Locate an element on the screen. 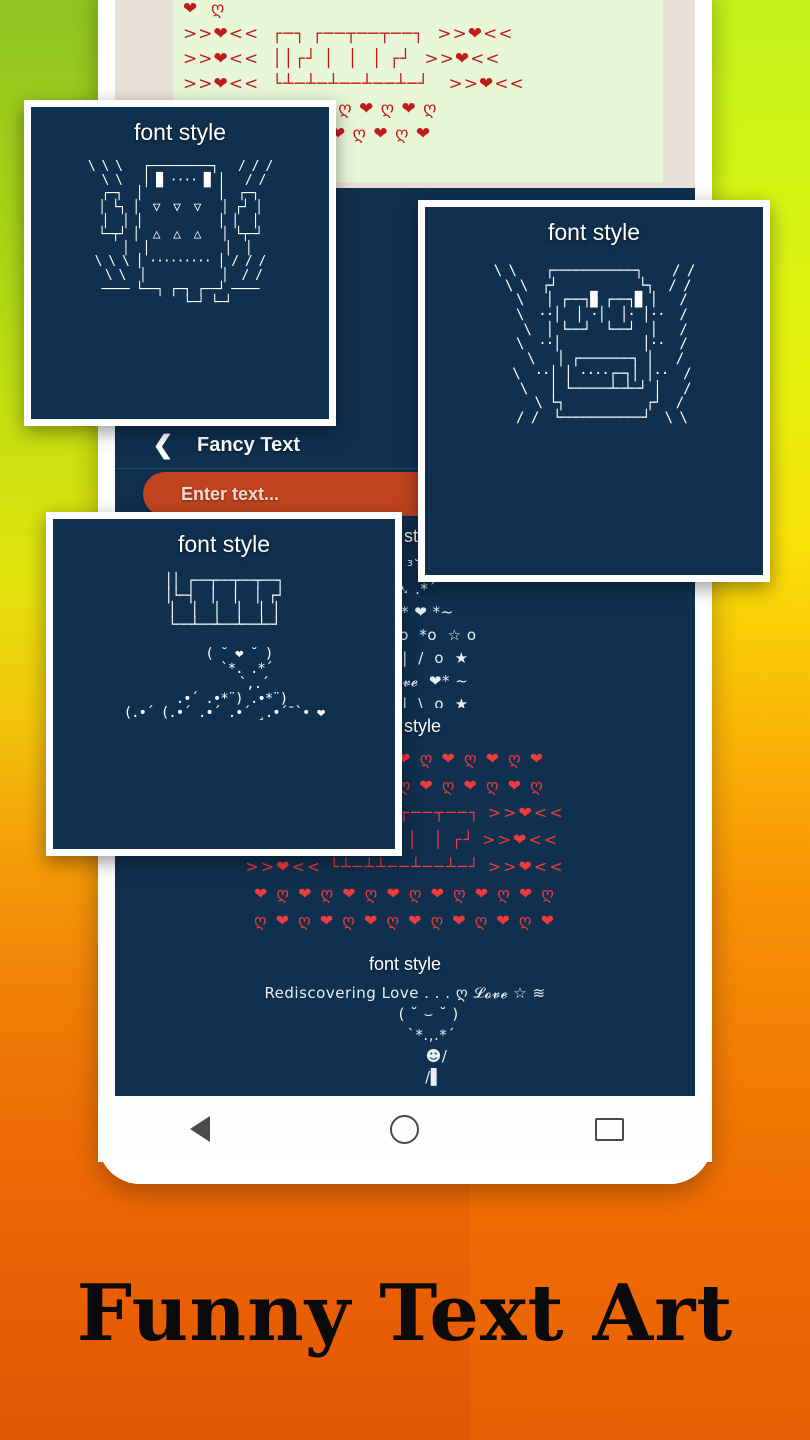 Image resolution: width=810 pixels, height=1440 pixels. recents-square-icon is located at coordinates (610, 1129).